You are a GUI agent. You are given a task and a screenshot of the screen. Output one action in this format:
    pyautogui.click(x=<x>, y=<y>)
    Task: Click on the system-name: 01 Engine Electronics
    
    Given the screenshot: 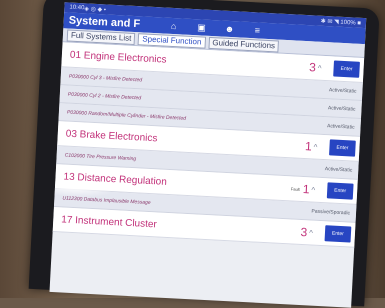 What is the action you would take?
    pyautogui.click(x=118, y=57)
    